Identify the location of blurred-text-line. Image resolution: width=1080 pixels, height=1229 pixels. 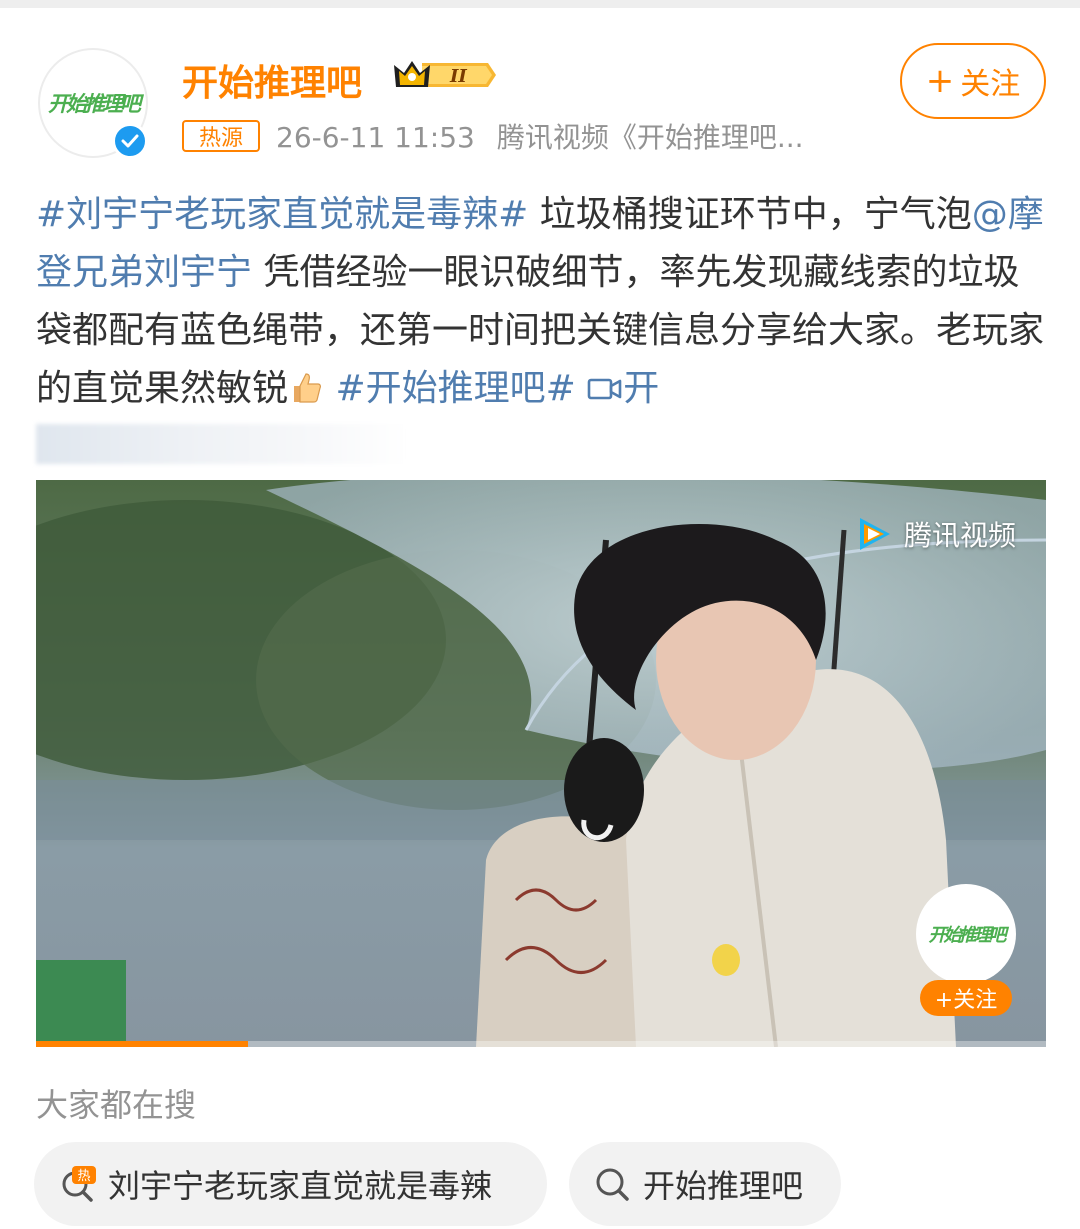
(221, 444).